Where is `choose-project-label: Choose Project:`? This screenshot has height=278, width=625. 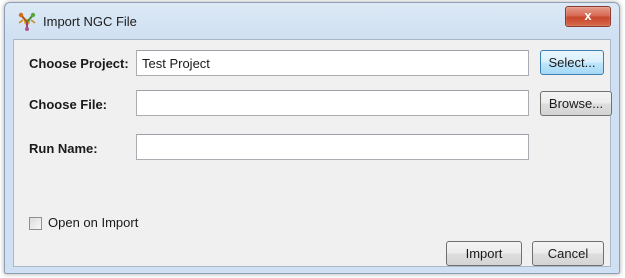 choose-project-label: Choose Project: is located at coordinates (79, 63).